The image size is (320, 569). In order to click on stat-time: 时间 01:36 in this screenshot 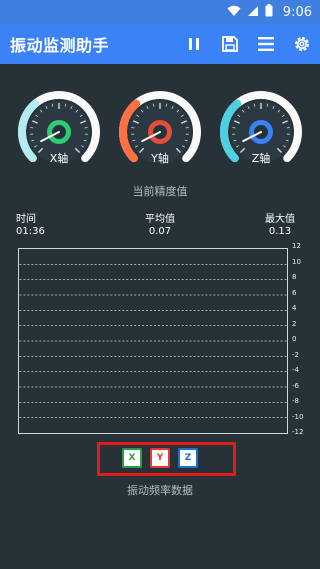, I will do `click(31, 223)`.